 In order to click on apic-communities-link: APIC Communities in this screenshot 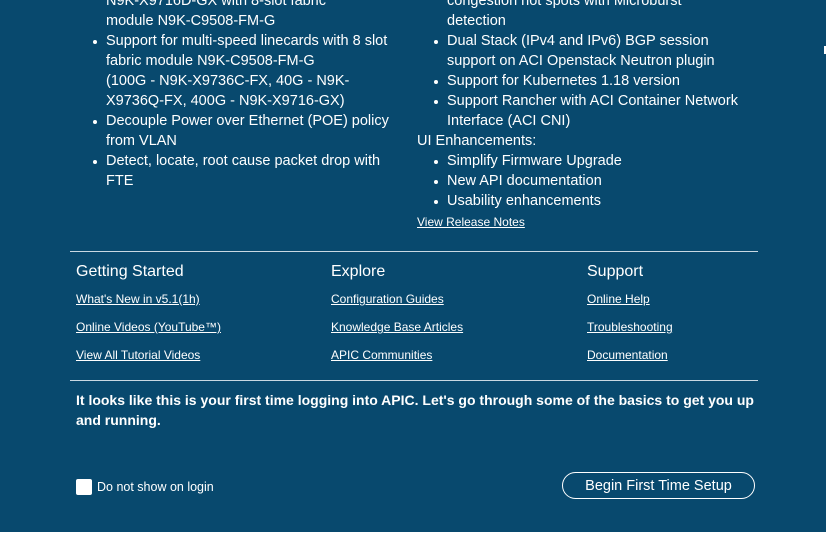, I will do `click(397, 355)`.